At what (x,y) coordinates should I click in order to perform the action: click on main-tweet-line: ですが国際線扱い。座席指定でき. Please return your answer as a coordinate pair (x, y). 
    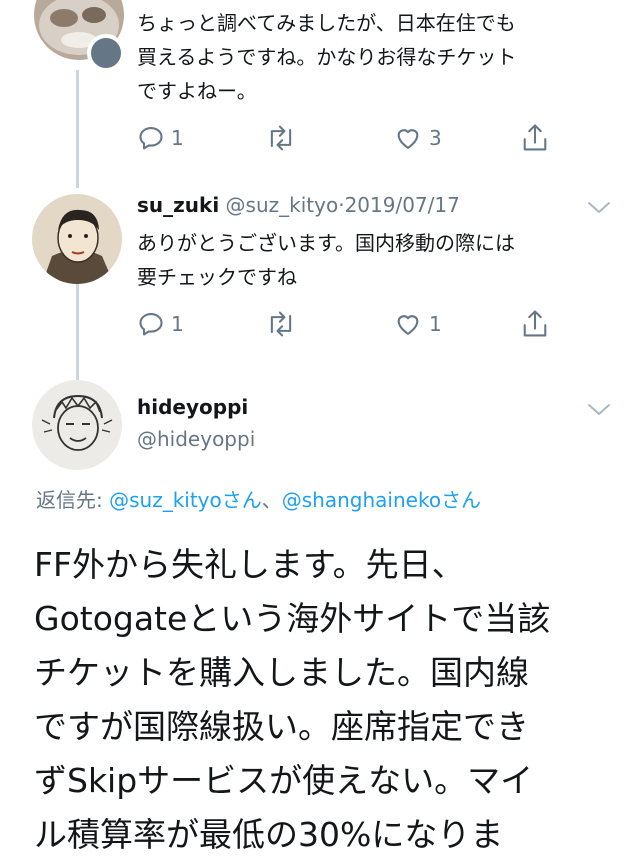
    Looking at the image, I should click on (281, 726).